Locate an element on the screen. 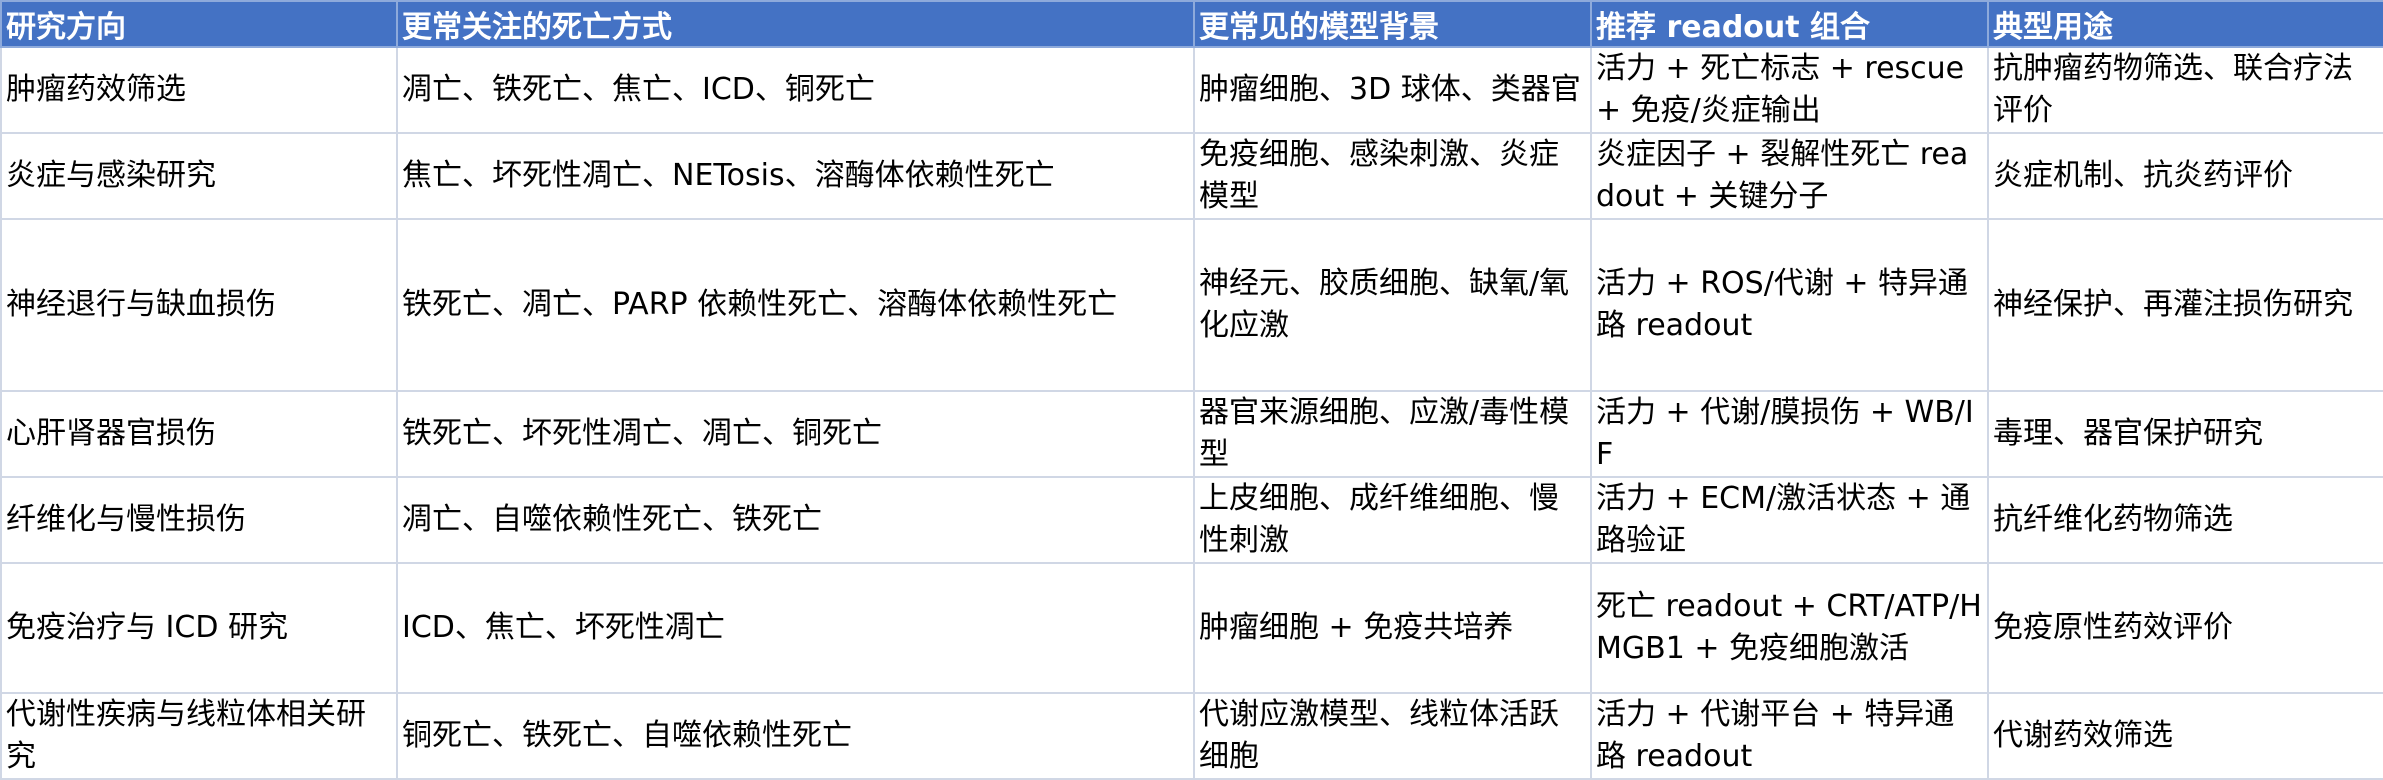  table-cell: 活力 + ECM/激活状态 + 通路验证 is located at coordinates (1789, 520).